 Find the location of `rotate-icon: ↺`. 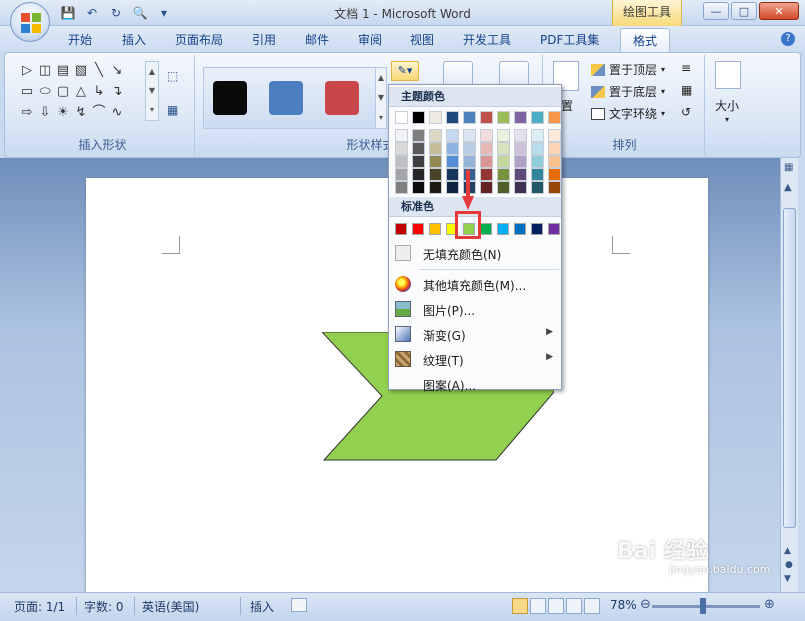

rotate-icon: ↺ is located at coordinates (686, 112).